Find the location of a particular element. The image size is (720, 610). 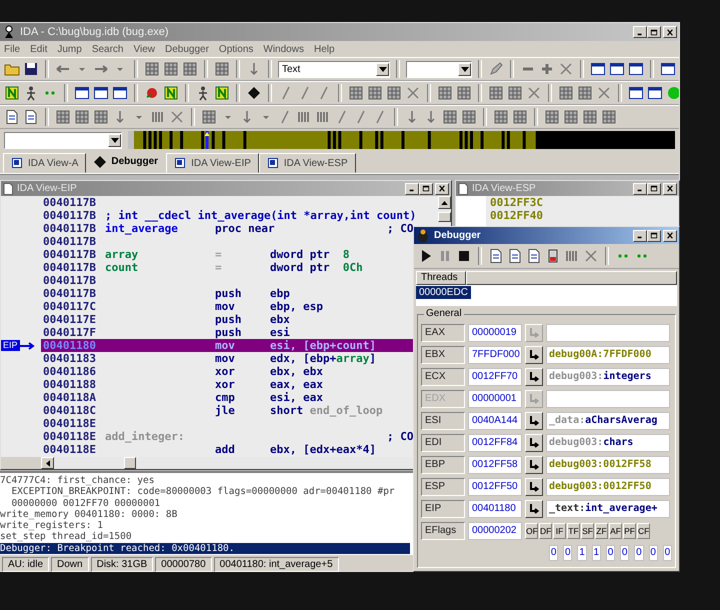

column-header: Threads is located at coordinates (441, 278).